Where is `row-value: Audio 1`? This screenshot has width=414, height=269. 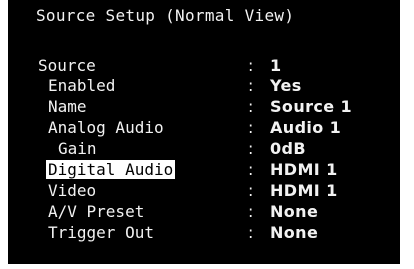 row-value: Audio 1 is located at coordinates (306, 127).